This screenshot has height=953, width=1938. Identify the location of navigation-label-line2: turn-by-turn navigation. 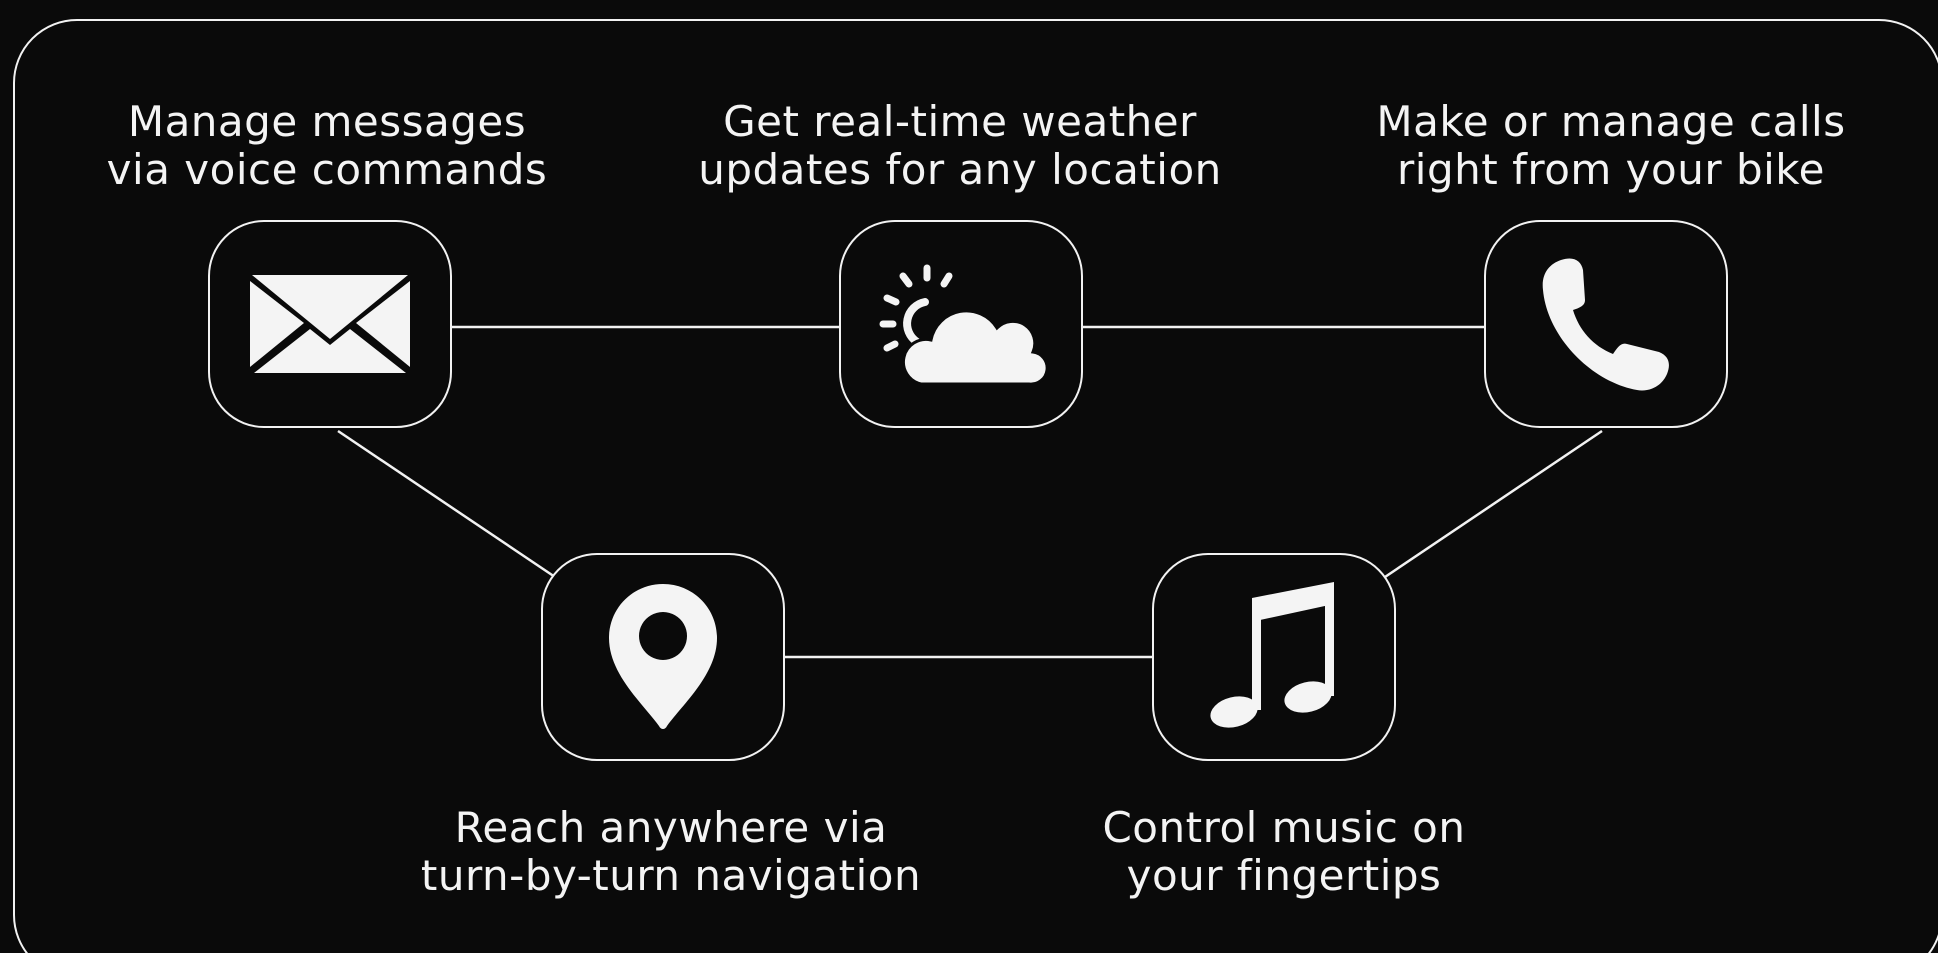
(671, 875).